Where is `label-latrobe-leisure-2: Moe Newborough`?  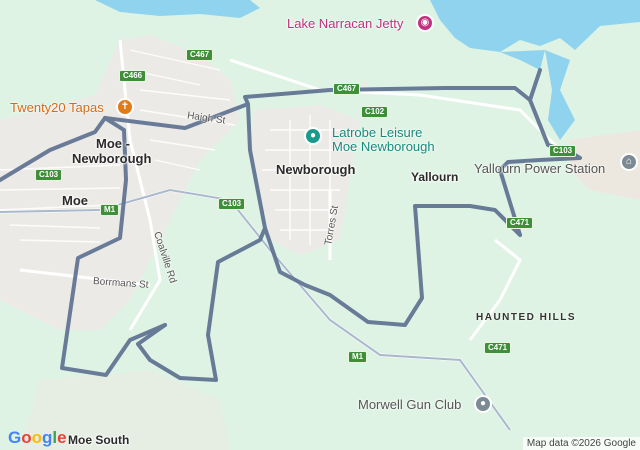
label-latrobe-leisure-2: Moe Newborough is located at coordinates (383, 146).